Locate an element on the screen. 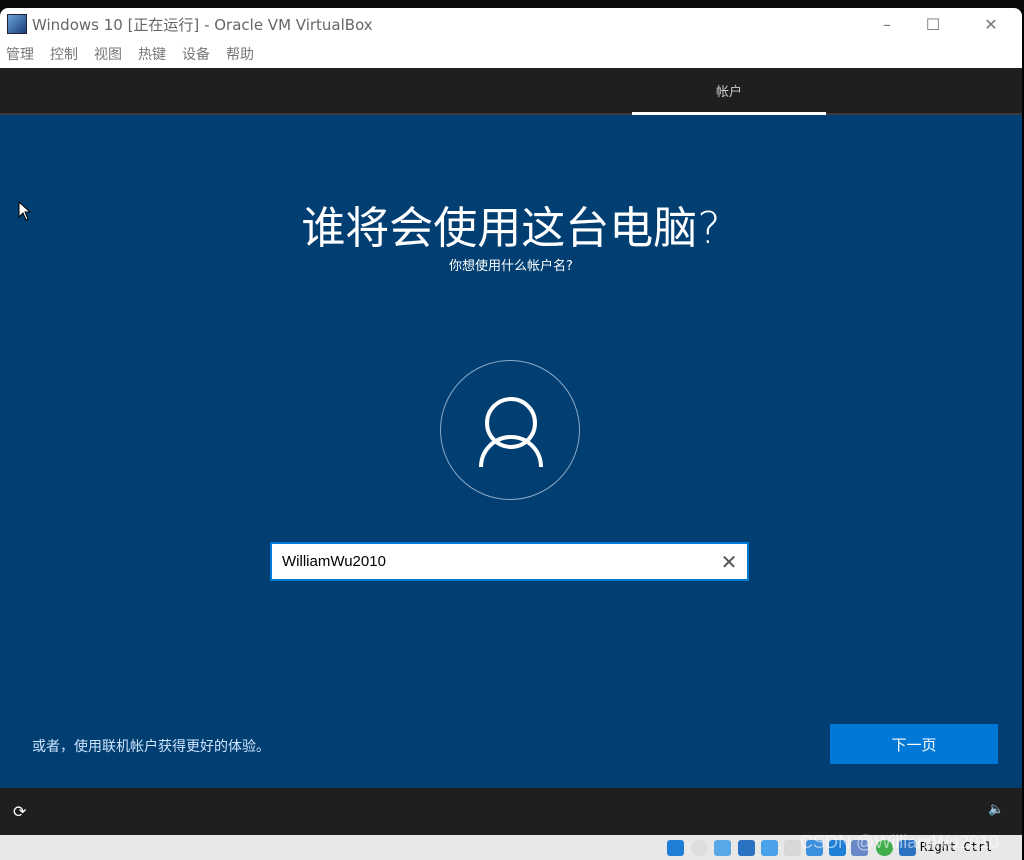 The height and width of the screenshot is (860, 1024). usb-icon is located at coordinates (769, 848).